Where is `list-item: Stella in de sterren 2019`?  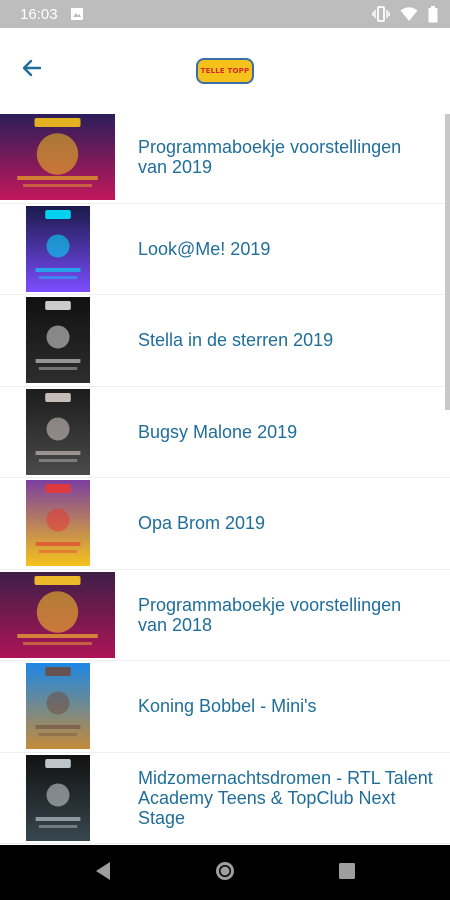 list-item: Stella in de sterren 2019 is located at coordinates (225, 341).